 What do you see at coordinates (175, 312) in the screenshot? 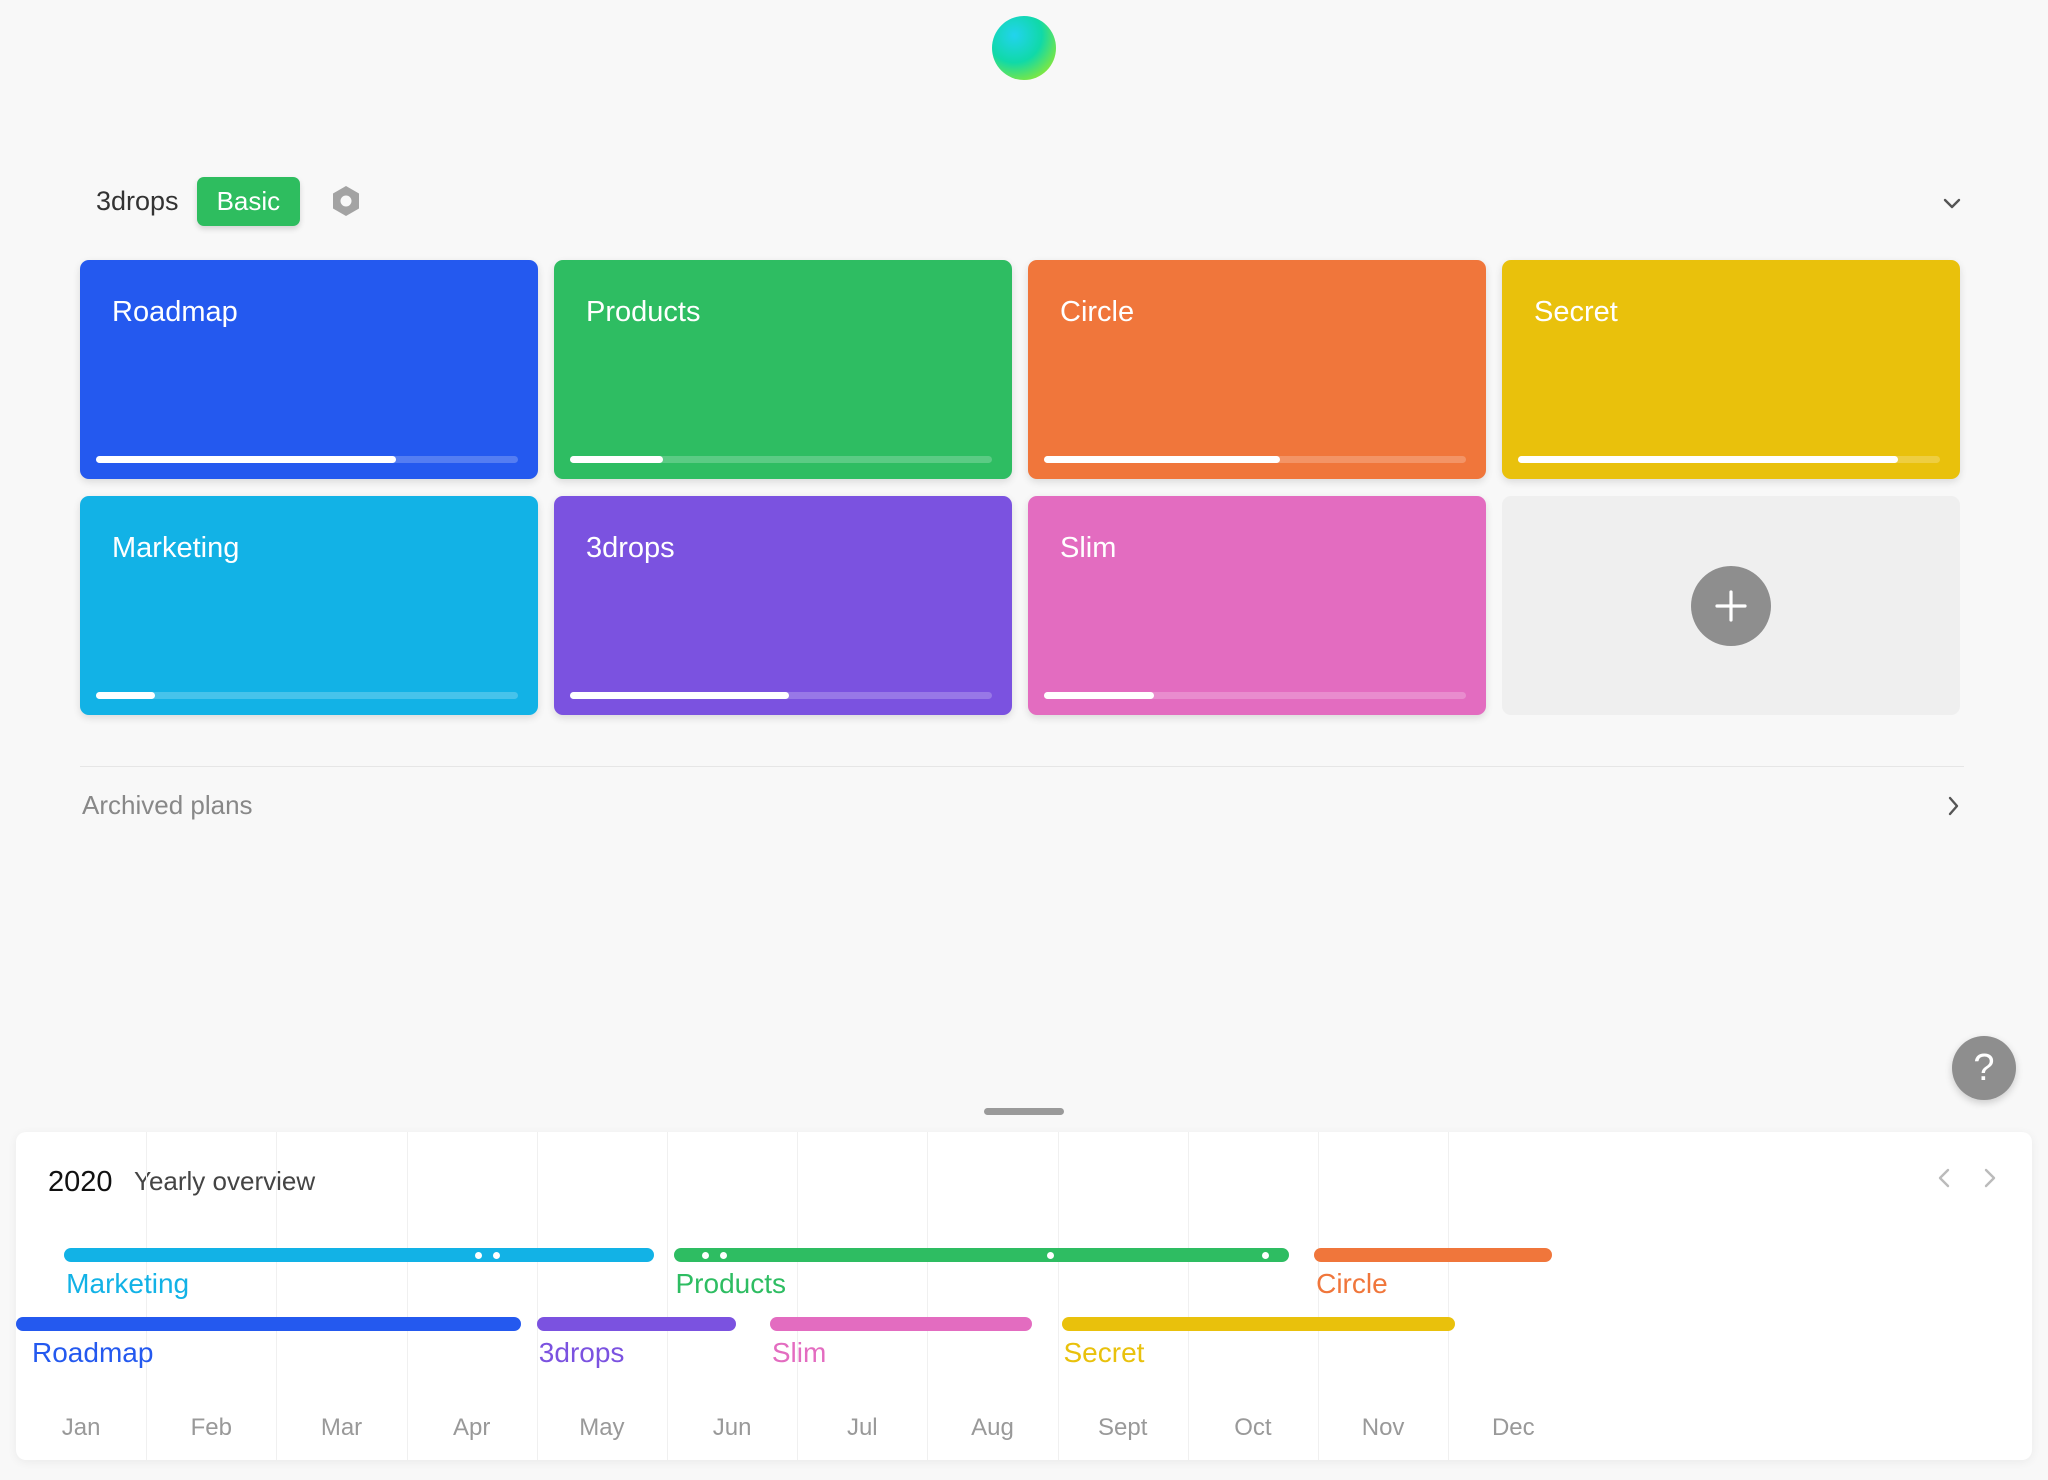
I see `plan-title: Roadmap` at bounding box center [175, 312].